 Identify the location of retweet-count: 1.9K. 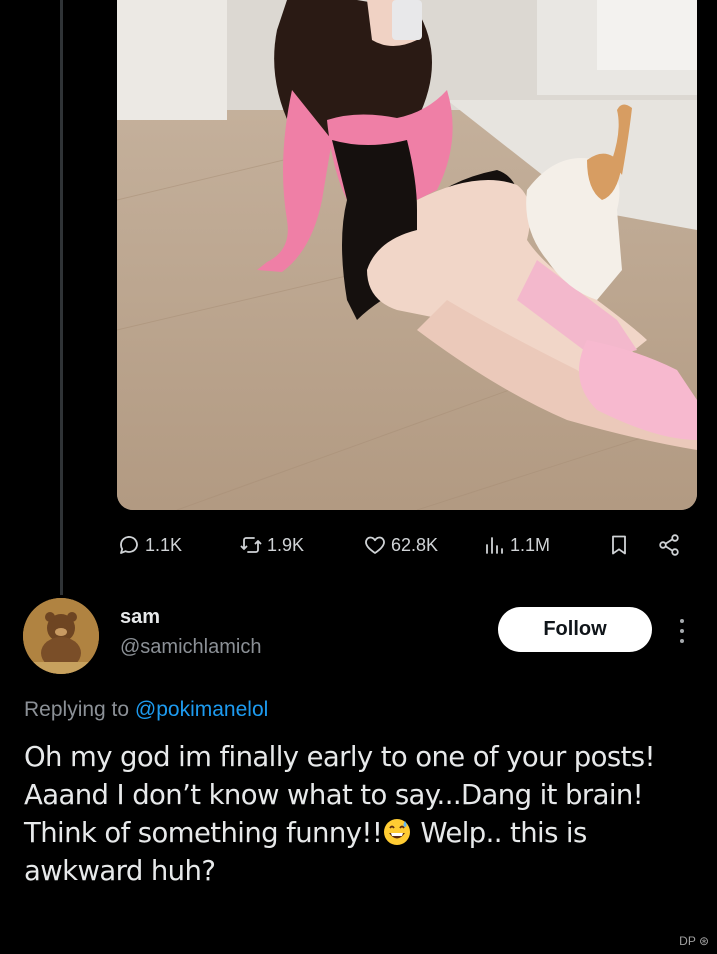
(286, 544).